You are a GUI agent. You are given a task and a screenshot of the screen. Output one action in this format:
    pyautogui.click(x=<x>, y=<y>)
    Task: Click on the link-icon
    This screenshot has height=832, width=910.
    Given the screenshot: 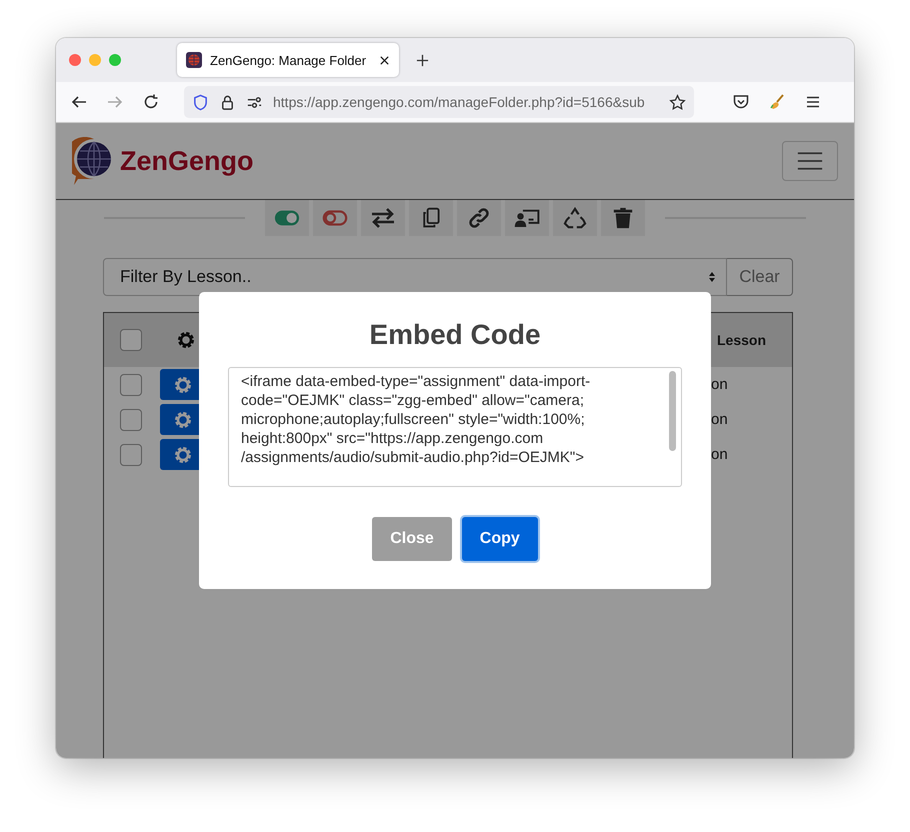 What is the action you would take?
    pyautogui.click(x=479, y=218)
    